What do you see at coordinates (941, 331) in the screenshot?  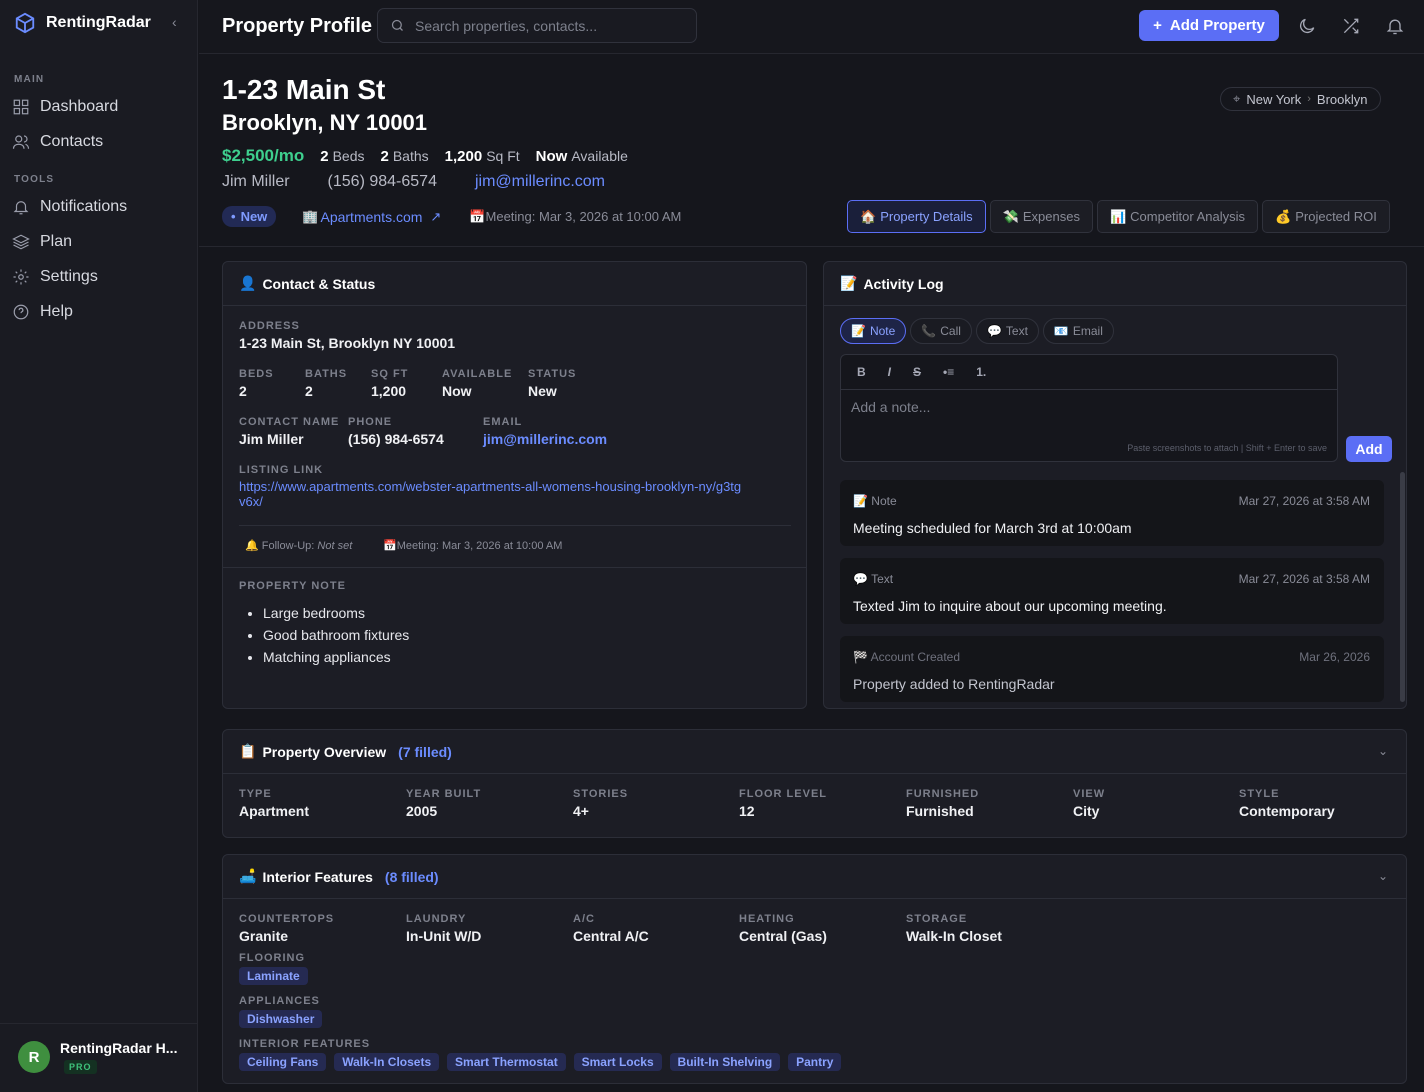 I see `activity-type-call: 📞 Call` at bounding box center [941, 331].